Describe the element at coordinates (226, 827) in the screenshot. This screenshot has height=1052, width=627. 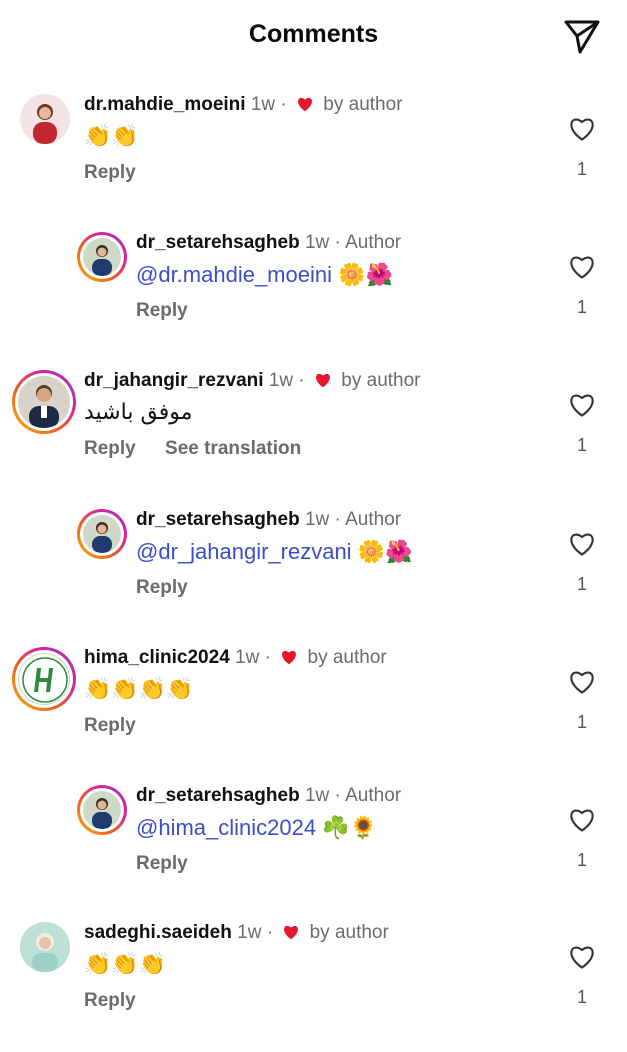
I see `mention-link: @hima_clinic2024` at that location.